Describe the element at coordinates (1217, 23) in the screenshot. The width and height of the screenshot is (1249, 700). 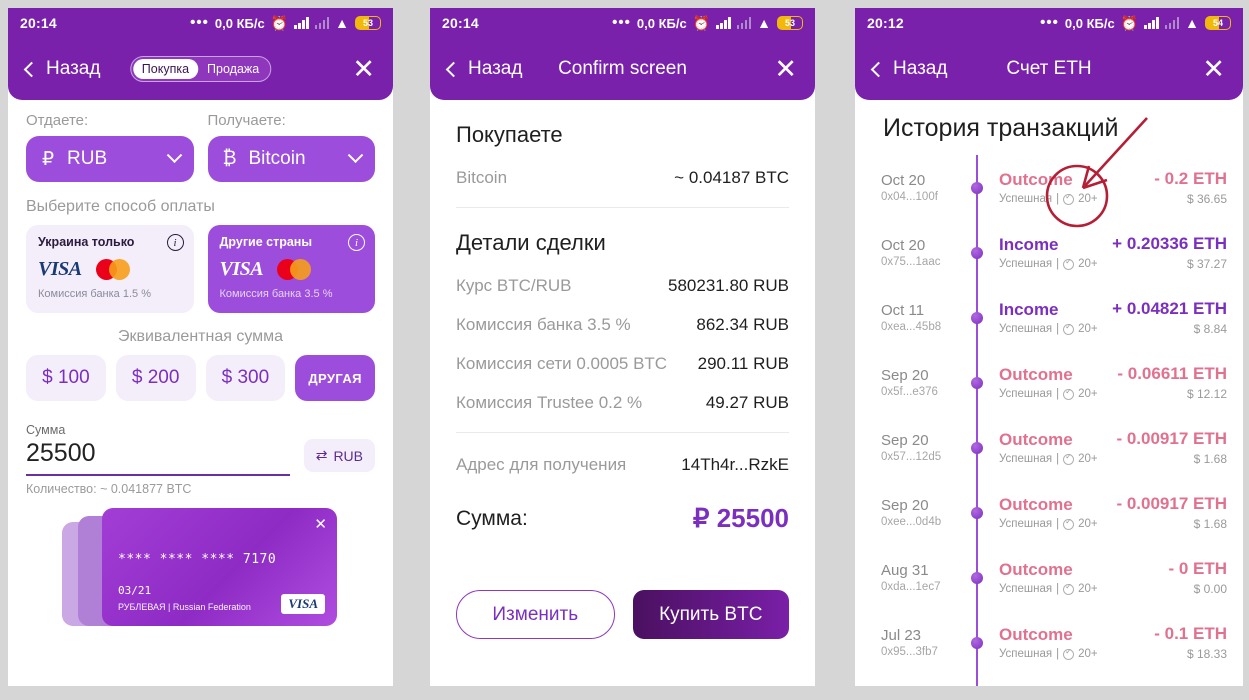
I see `battery-level: 54` at that location.